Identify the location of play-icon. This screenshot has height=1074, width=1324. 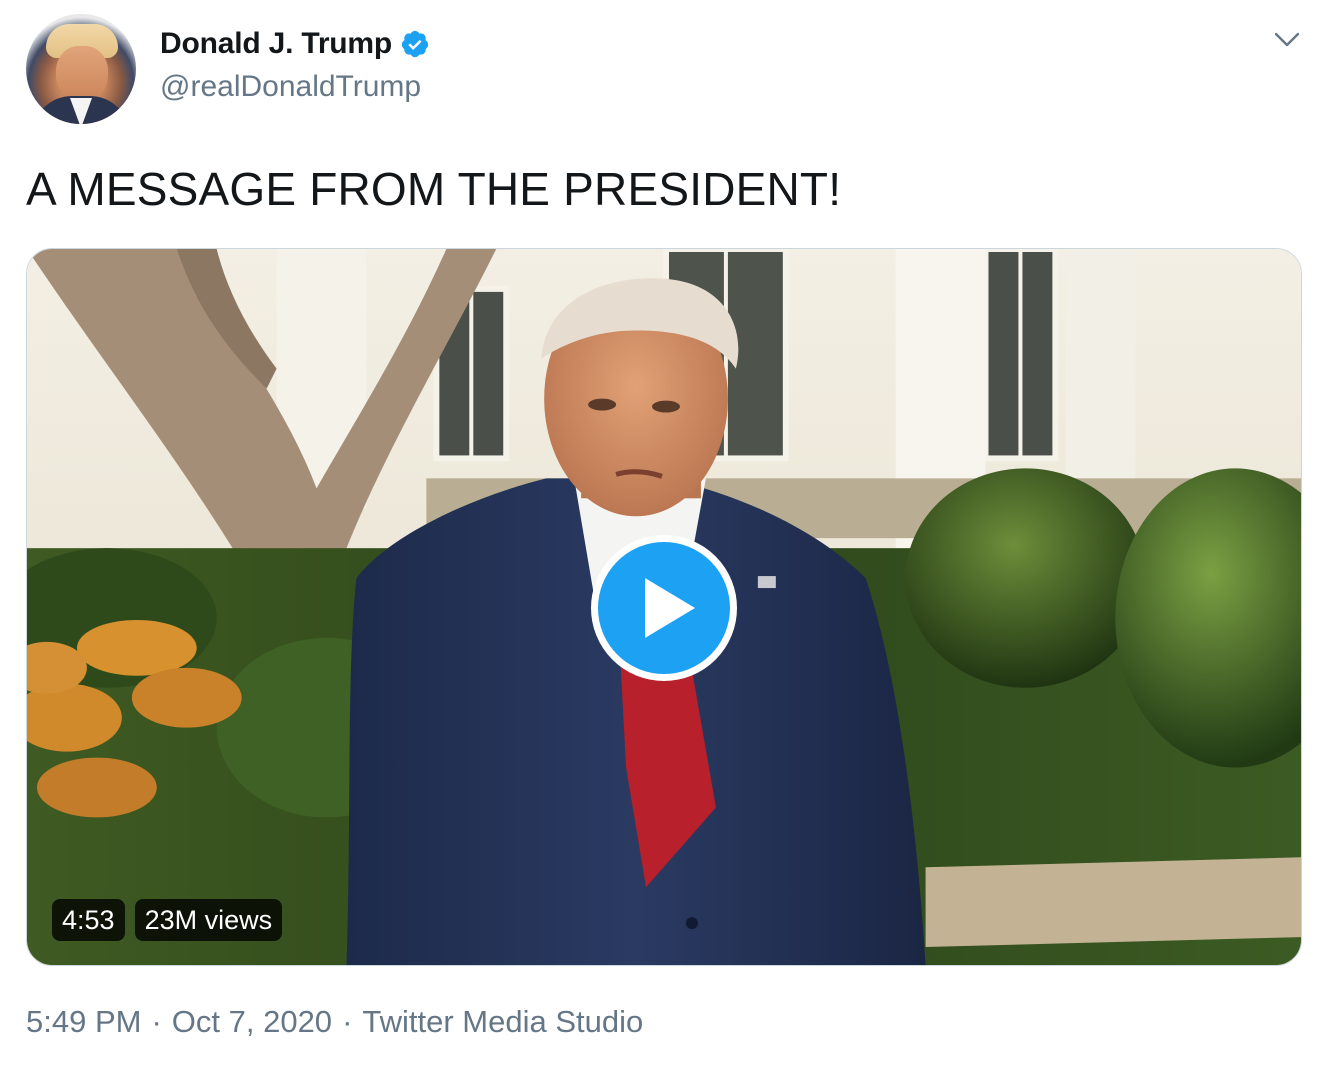
(670, 608).